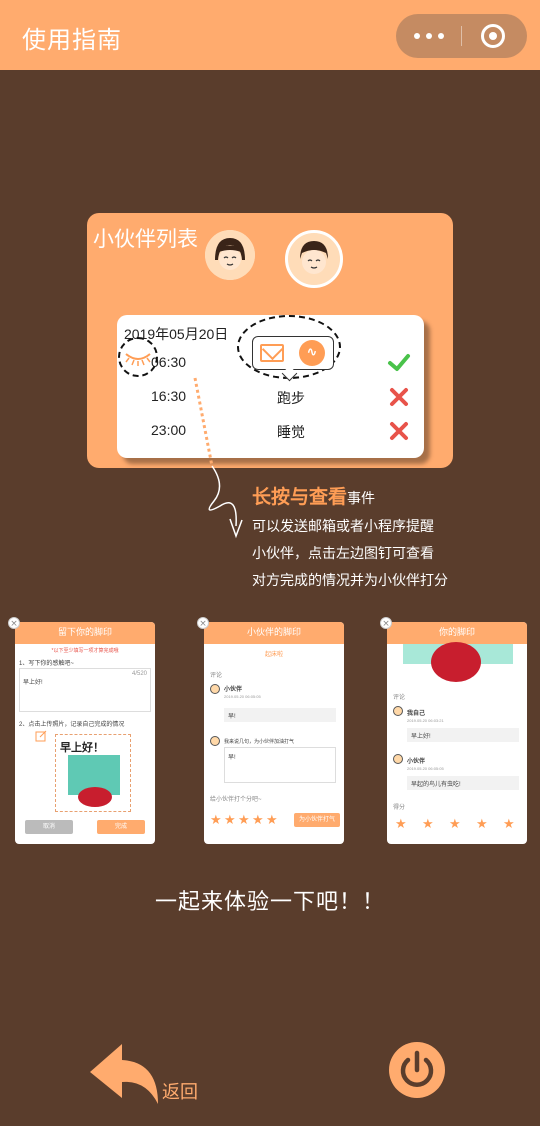  Describe the element at coordinates (46, 664) in the screenshot. I see `shot-question: 1、写下你的感触吧~` at that location.